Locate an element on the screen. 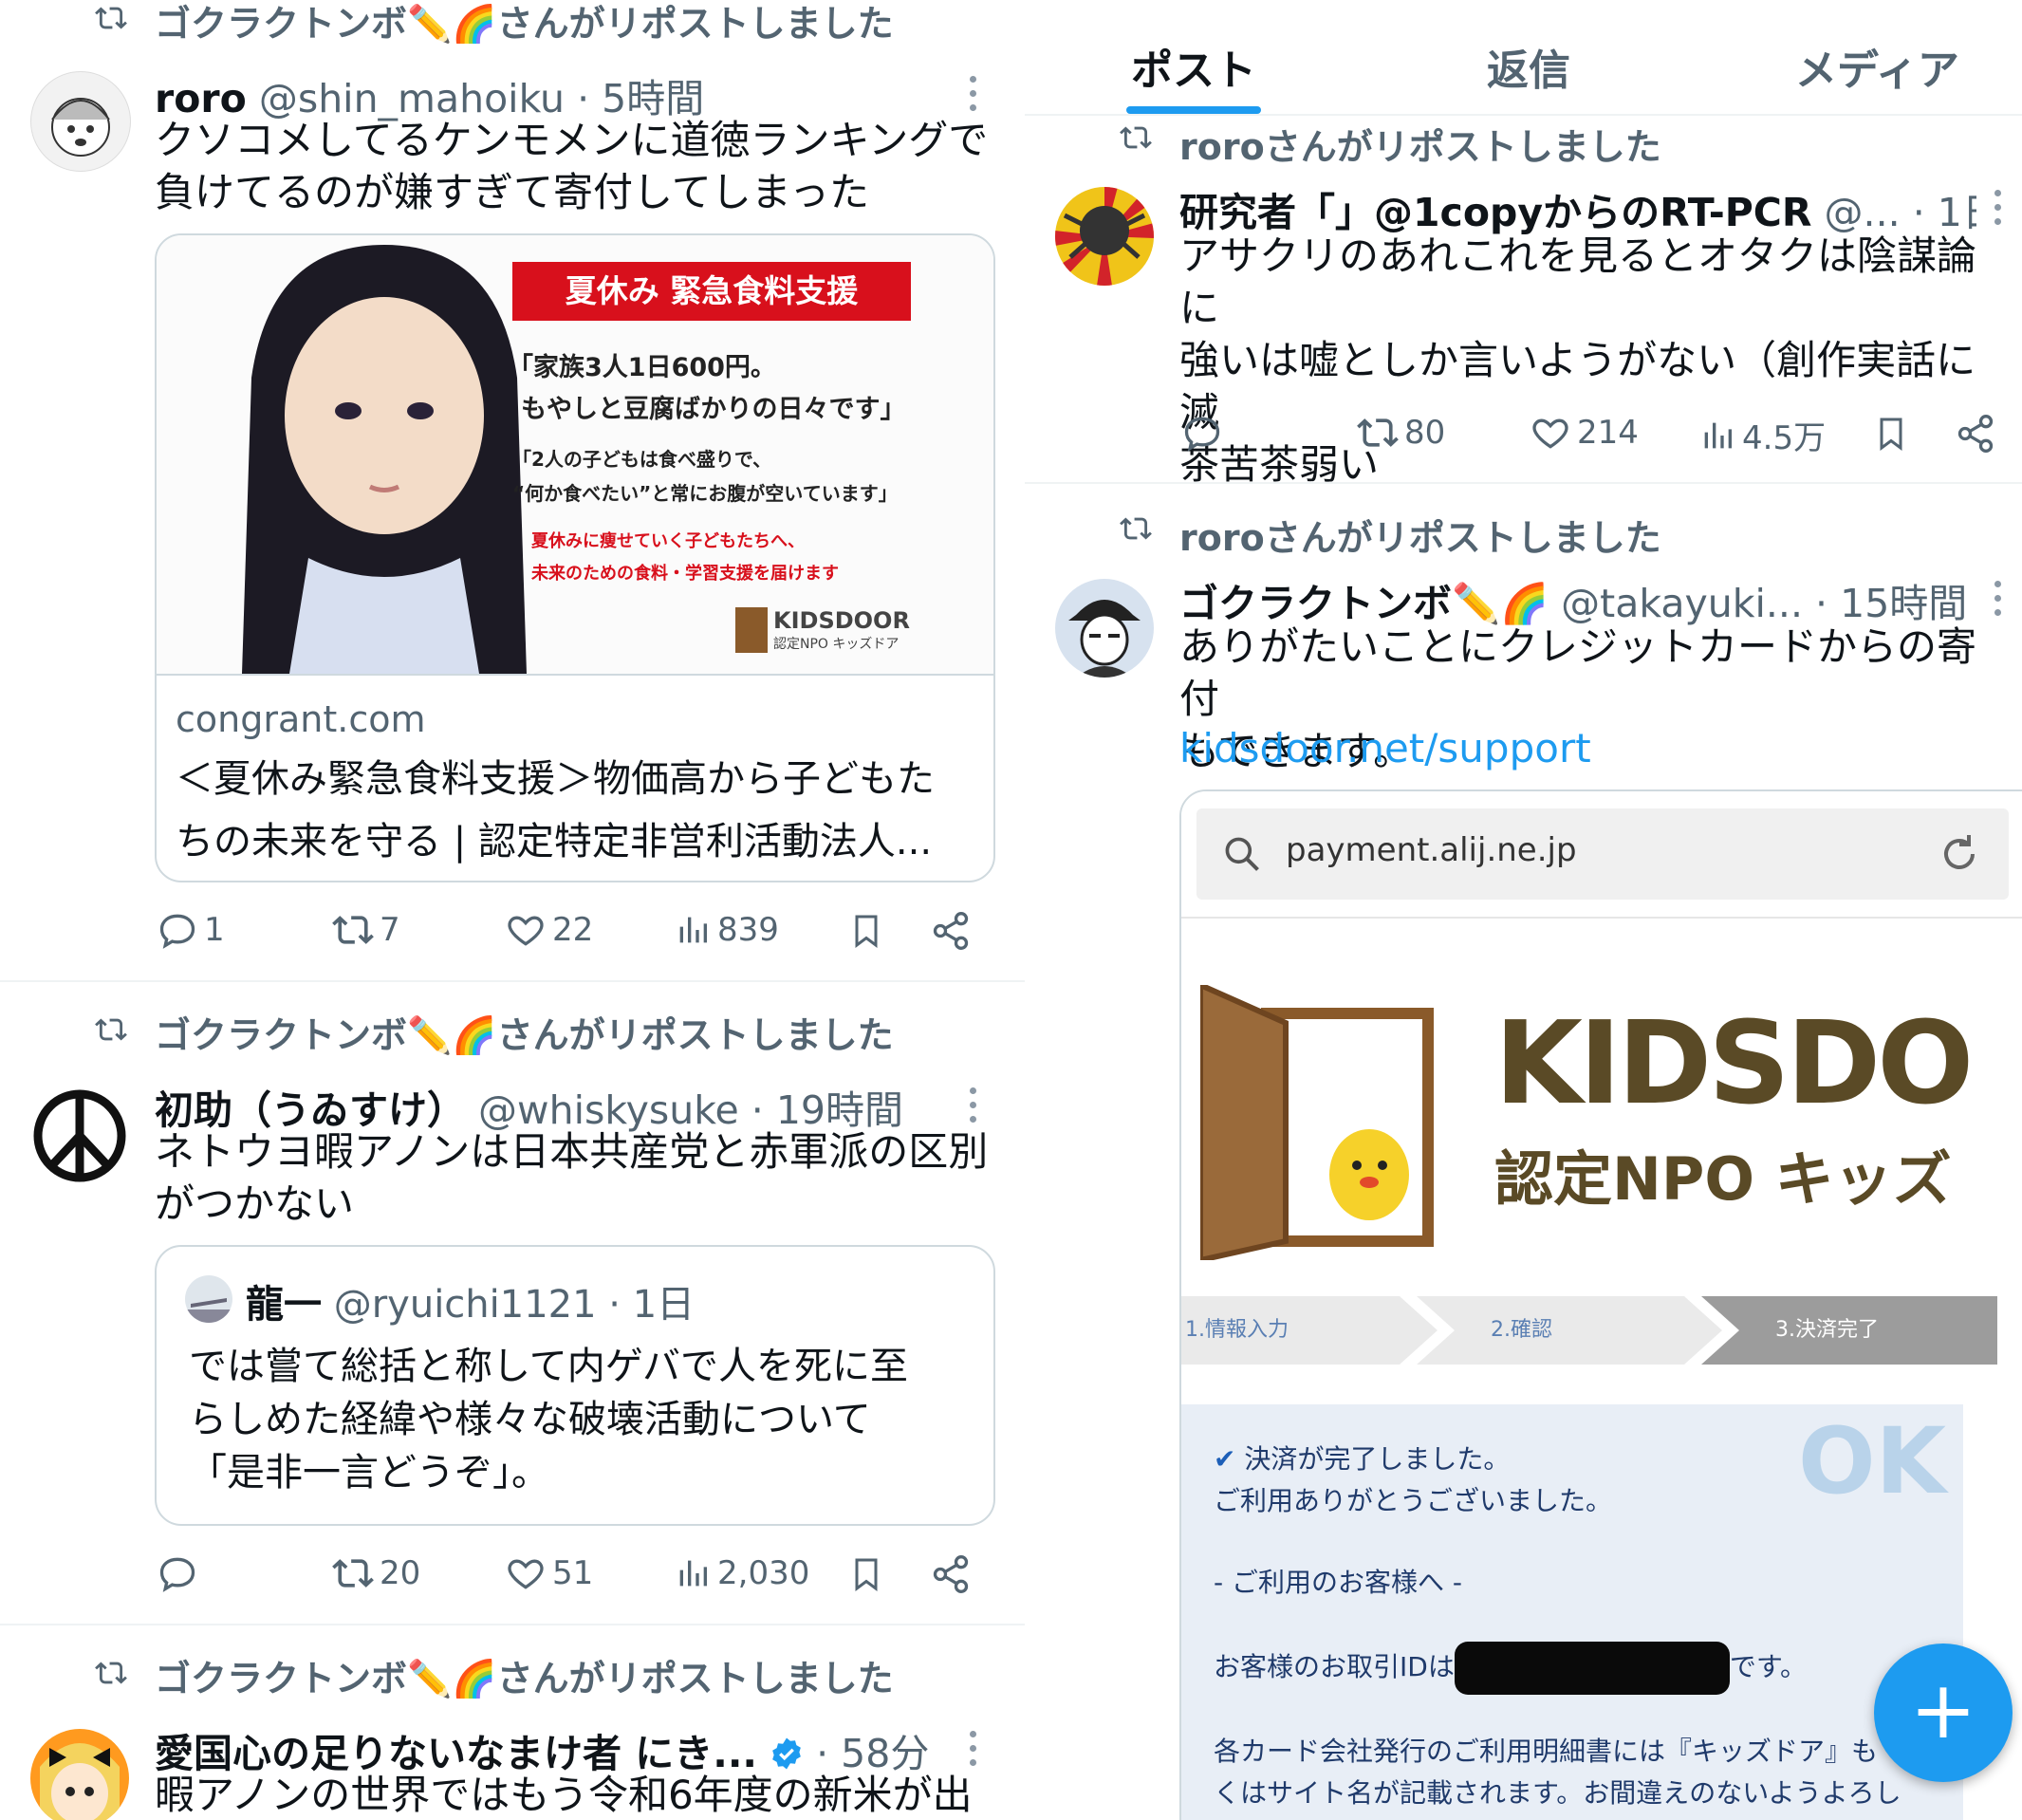 Image resolution: width=2022 pixels, height=1820 pixels. compose-post-button: + is located at coordinates (1943, 1713).